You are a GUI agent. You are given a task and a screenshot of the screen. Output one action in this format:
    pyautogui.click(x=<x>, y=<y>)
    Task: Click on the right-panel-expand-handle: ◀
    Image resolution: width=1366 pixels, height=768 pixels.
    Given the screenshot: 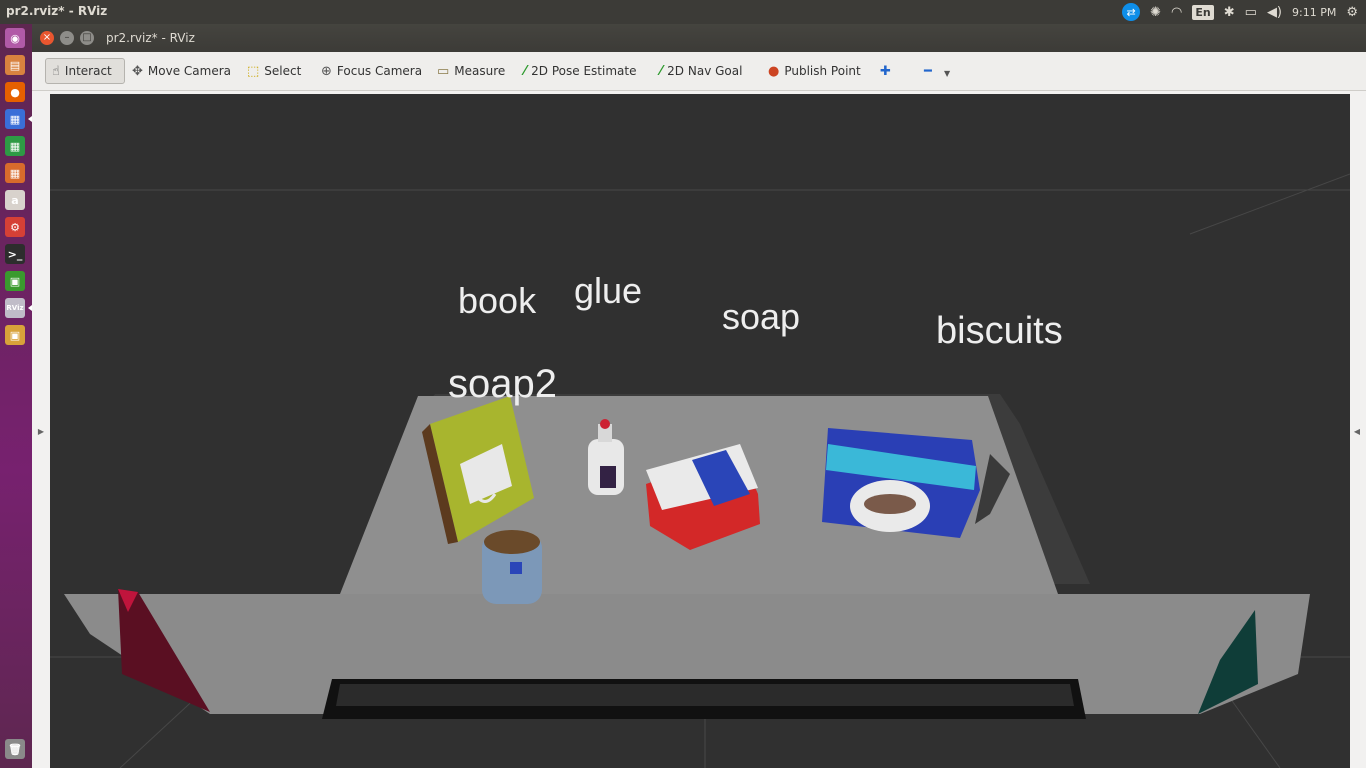 What is the action you would take?
    pyautogui.click(x=1357, y=431)
    